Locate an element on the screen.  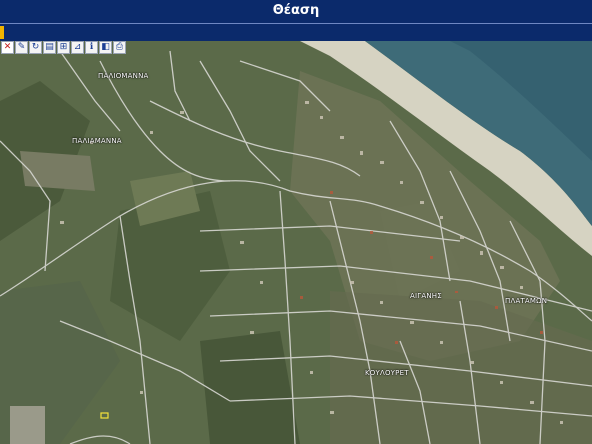
toolbar-strip is located at coordinates (296, 32).